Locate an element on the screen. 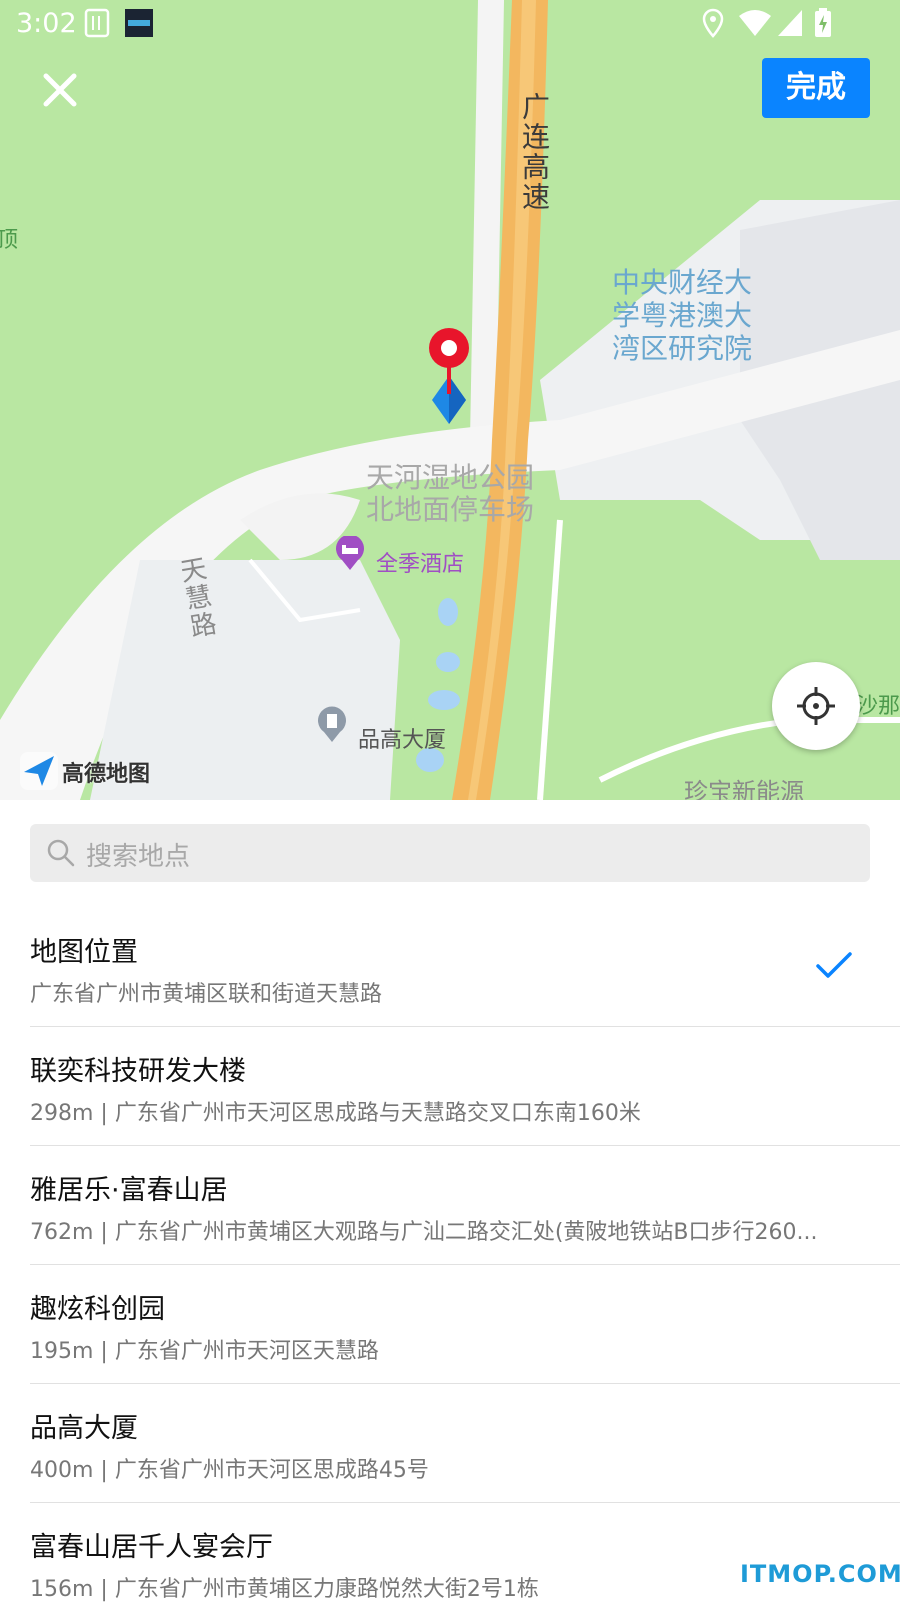 The image size is (900, 1621). list-item: 地图位置 广东省广州市黄埔区联和街道天慧路 is located at coordinates (465, 967).